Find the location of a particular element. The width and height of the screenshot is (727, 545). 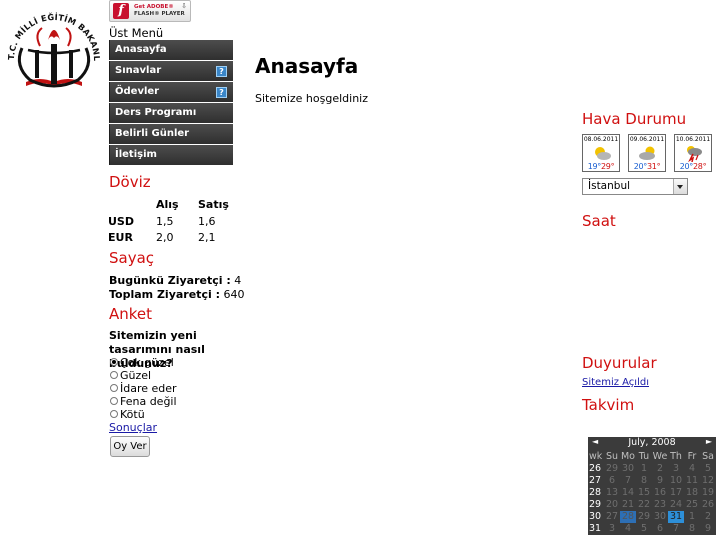

temp-low: 19° is located at coordinates (594, 166).